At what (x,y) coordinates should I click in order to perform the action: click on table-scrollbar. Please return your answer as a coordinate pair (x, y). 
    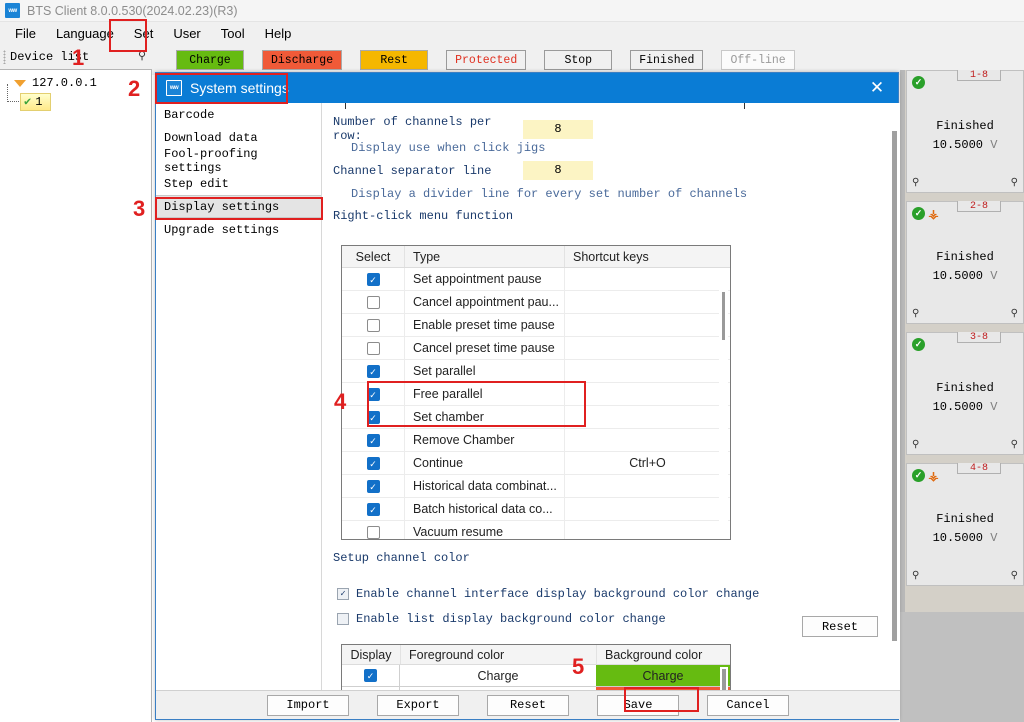
    Looking at the image, I should click on (723, 404).